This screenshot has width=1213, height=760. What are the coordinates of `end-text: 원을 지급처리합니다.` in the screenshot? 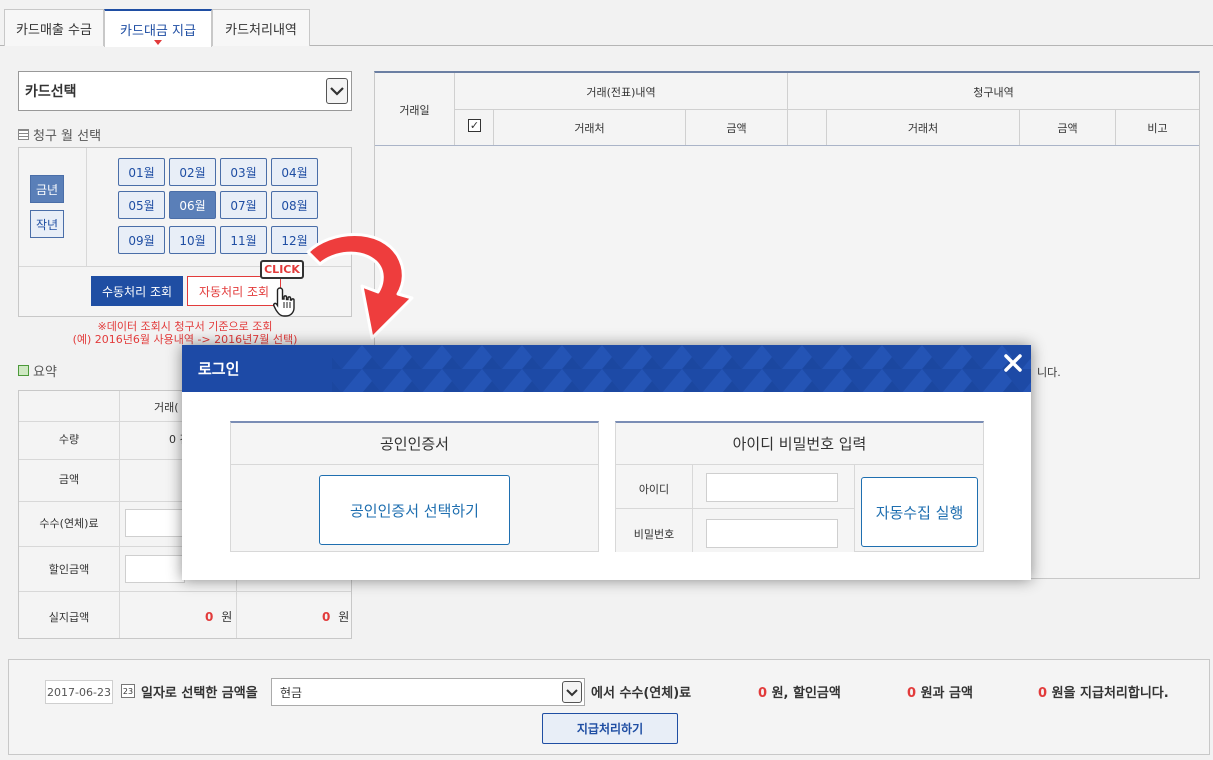 It's located at (1110, 693).